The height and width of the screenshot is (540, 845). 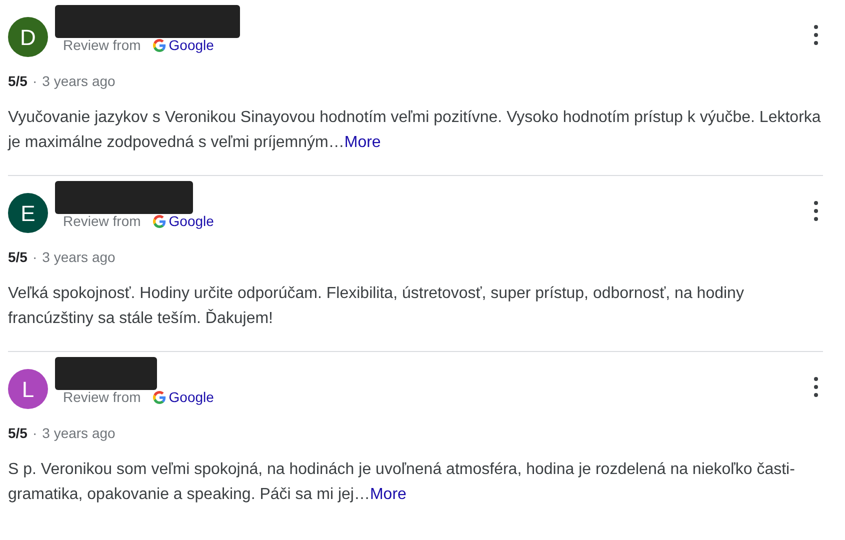 What do you see at coordinates (28, 38) in the screenshot?
I see `avatar-initial: D` at bounding box center [28, 38].